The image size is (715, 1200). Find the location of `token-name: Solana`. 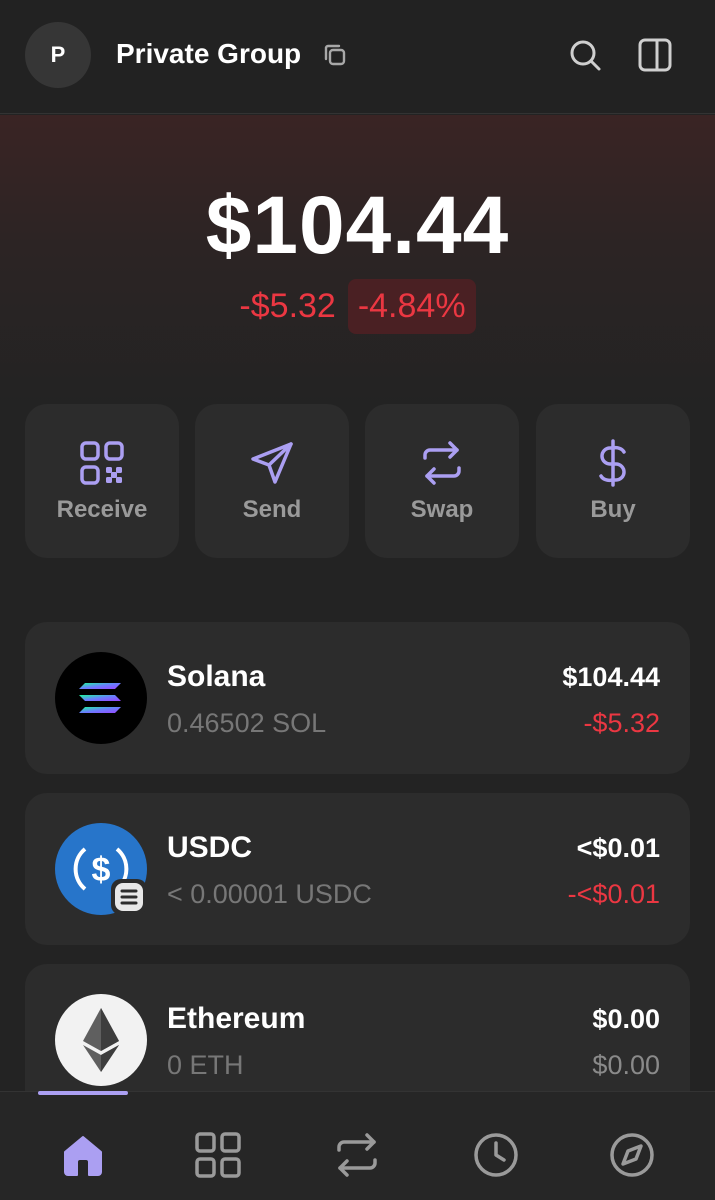

token-name: Solana is located at coordinates (216, 676).